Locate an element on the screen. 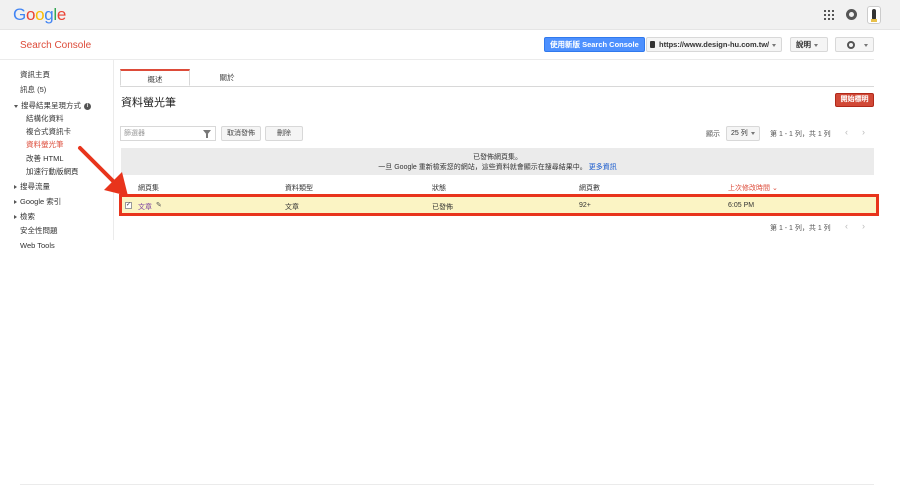 The width and height of the screenshot is (900, 485). sidebar-item-security-issues: 安全性問題 is located at coordinates (39, 230).